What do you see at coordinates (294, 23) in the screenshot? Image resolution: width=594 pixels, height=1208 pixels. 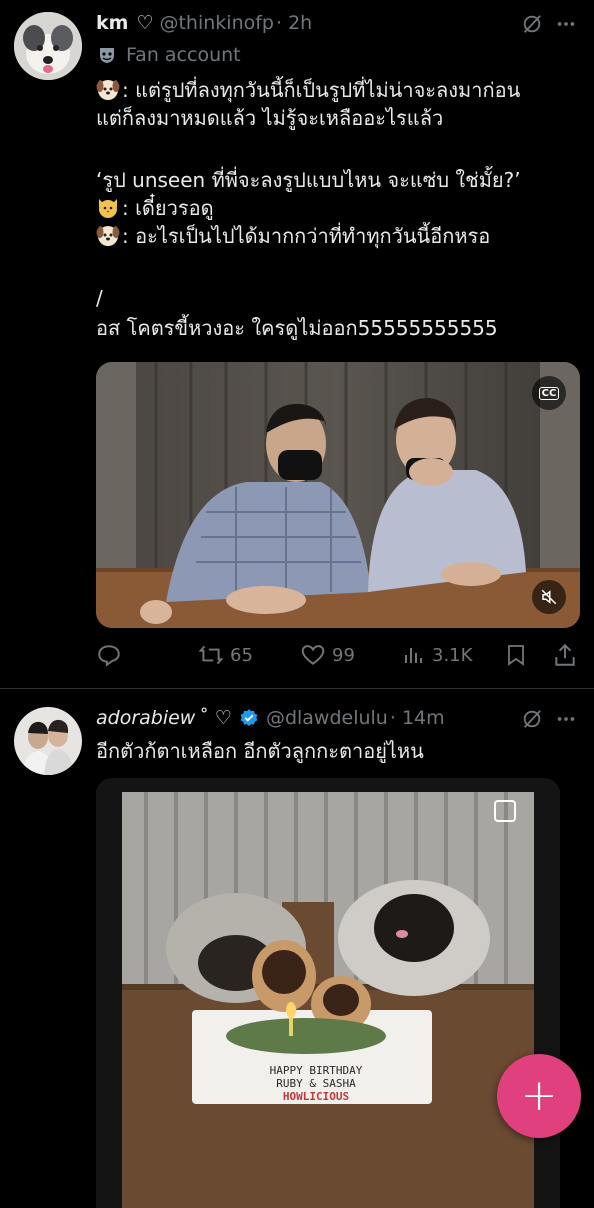 I see `timestamp: · 2h` at bounding box center [294, 23].